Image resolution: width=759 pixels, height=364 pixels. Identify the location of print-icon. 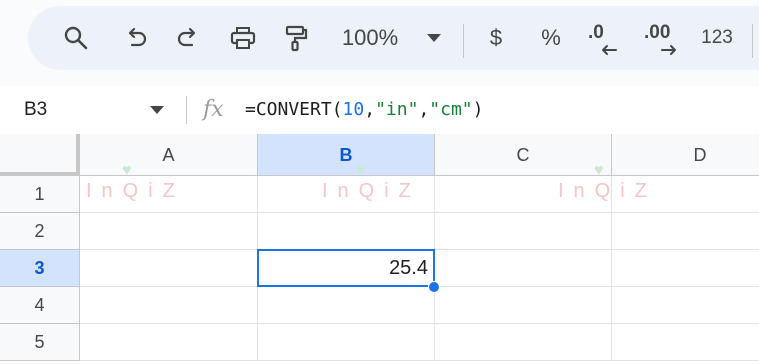
(243, 38).